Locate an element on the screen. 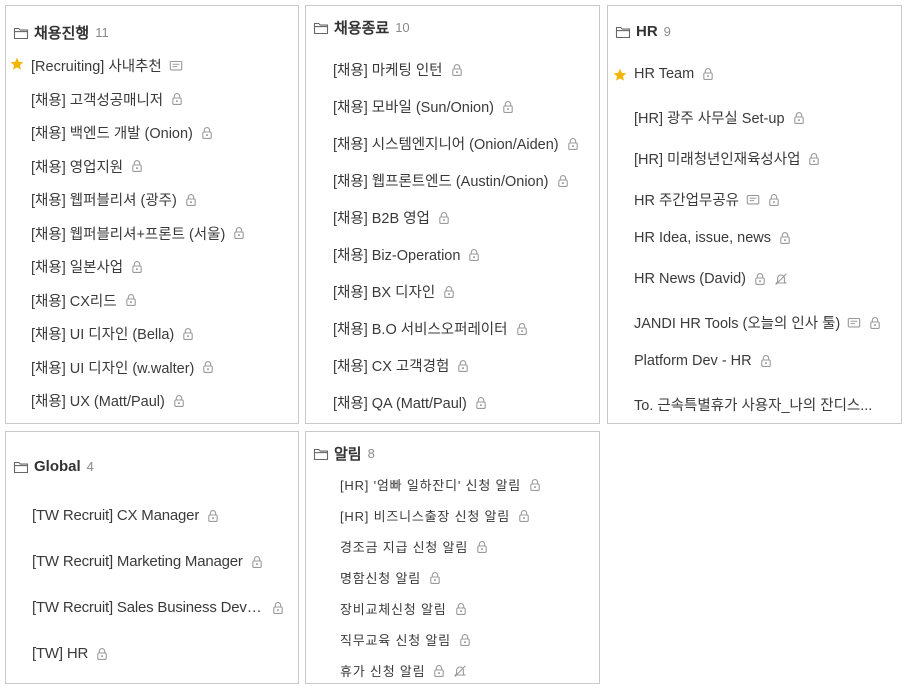  topic-label: [채용] CX 고객경험 is located at coordinates (391, 367).